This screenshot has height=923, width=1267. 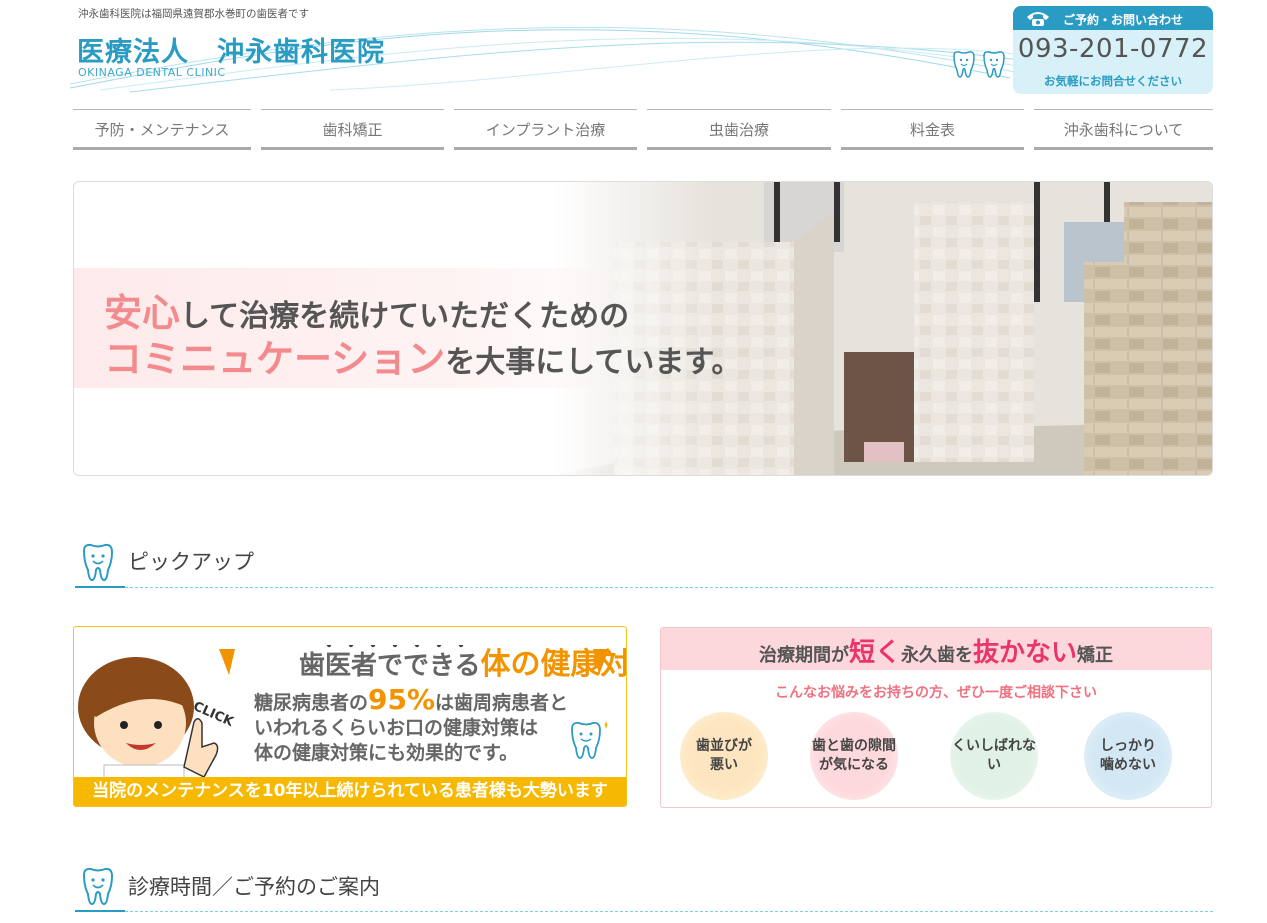 What do you see at coordinates (1025, 653) in the screenshot?
I see `br-head-highlight-no-extraction: 抜かない` at bounding box center [1025, 653].